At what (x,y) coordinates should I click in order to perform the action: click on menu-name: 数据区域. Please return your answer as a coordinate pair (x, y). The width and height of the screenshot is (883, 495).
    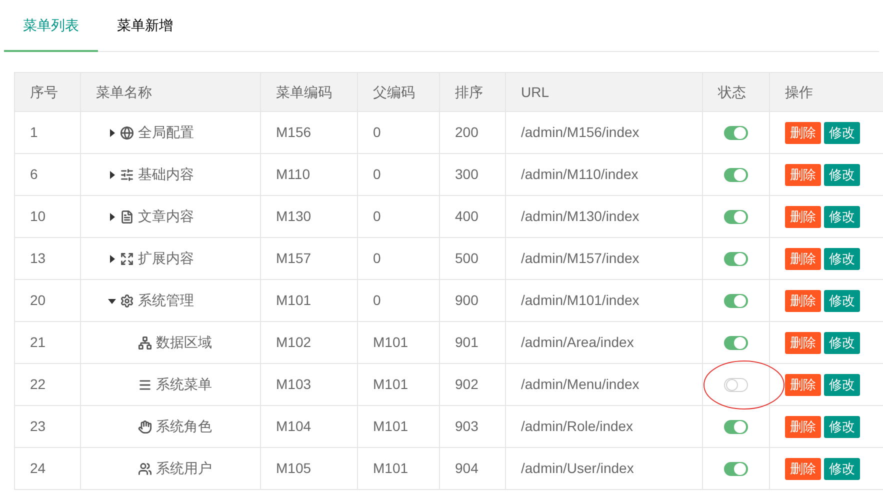
    Looking at the image, I should click on (184, 342).